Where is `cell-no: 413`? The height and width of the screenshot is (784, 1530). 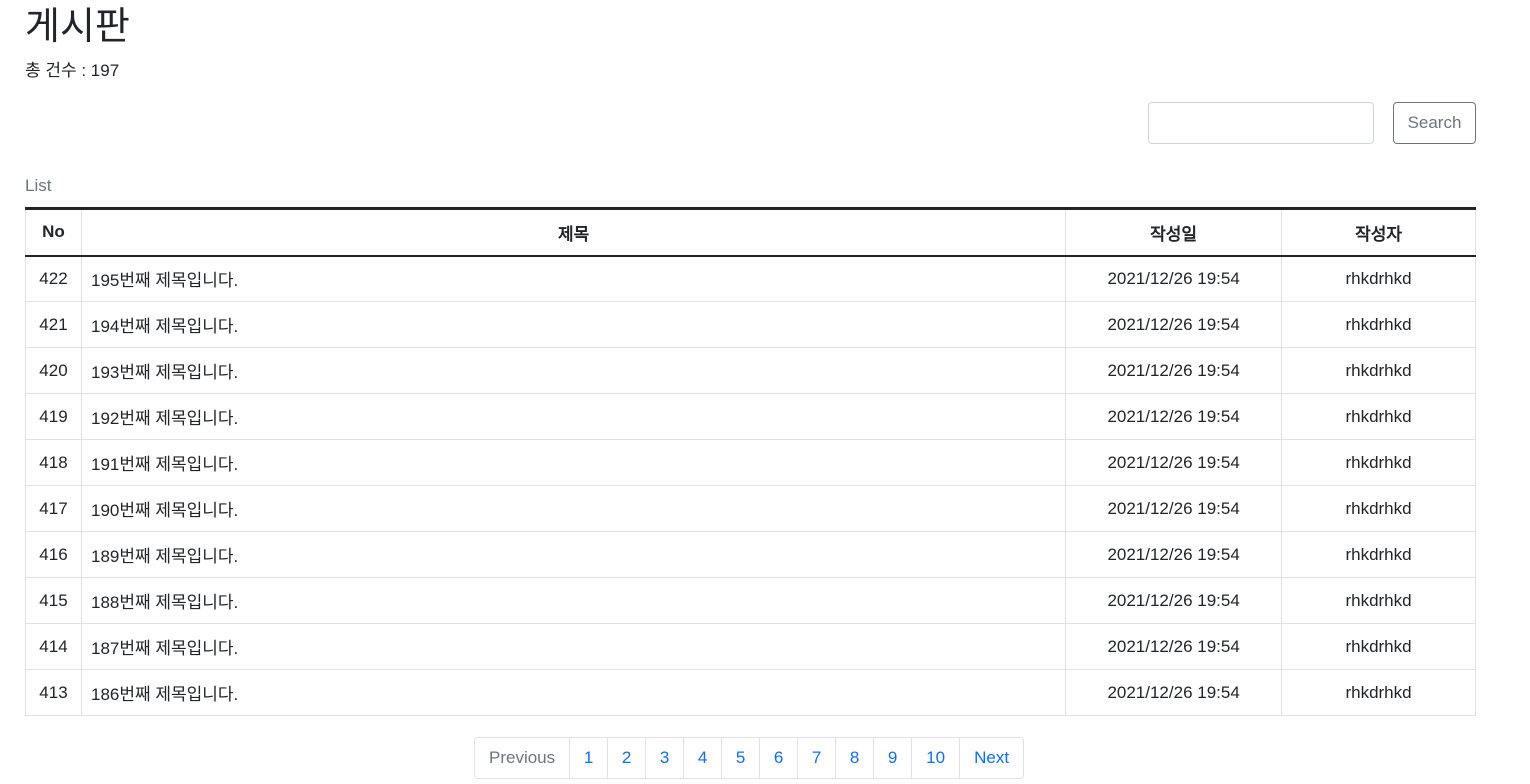 cell-no: 413 is located at coordinates (53, 692).